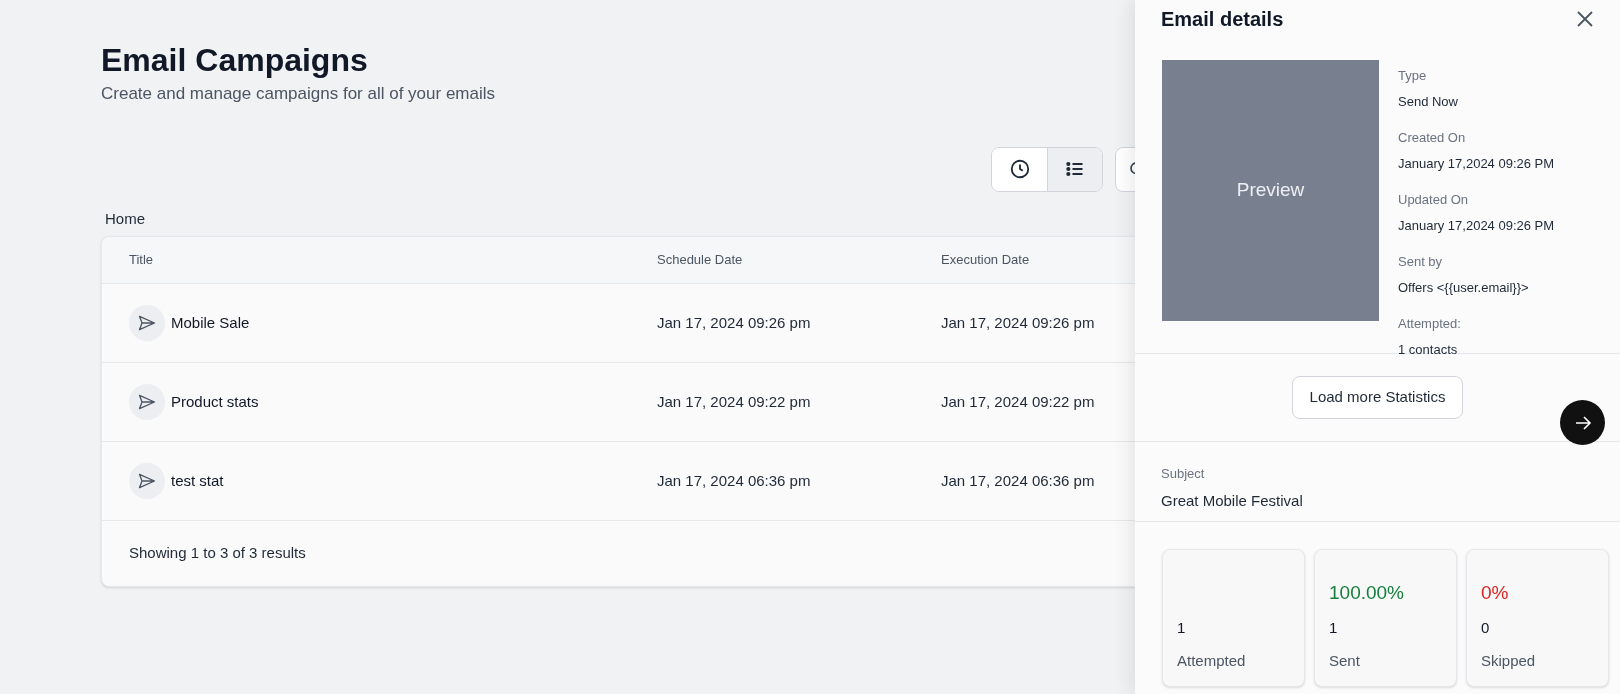 The width and height of the screenshot is (1620, 694). Describe the element at coordinates (1429, 324) in the screenshot. I see `field-label: Attempted:` at that location.